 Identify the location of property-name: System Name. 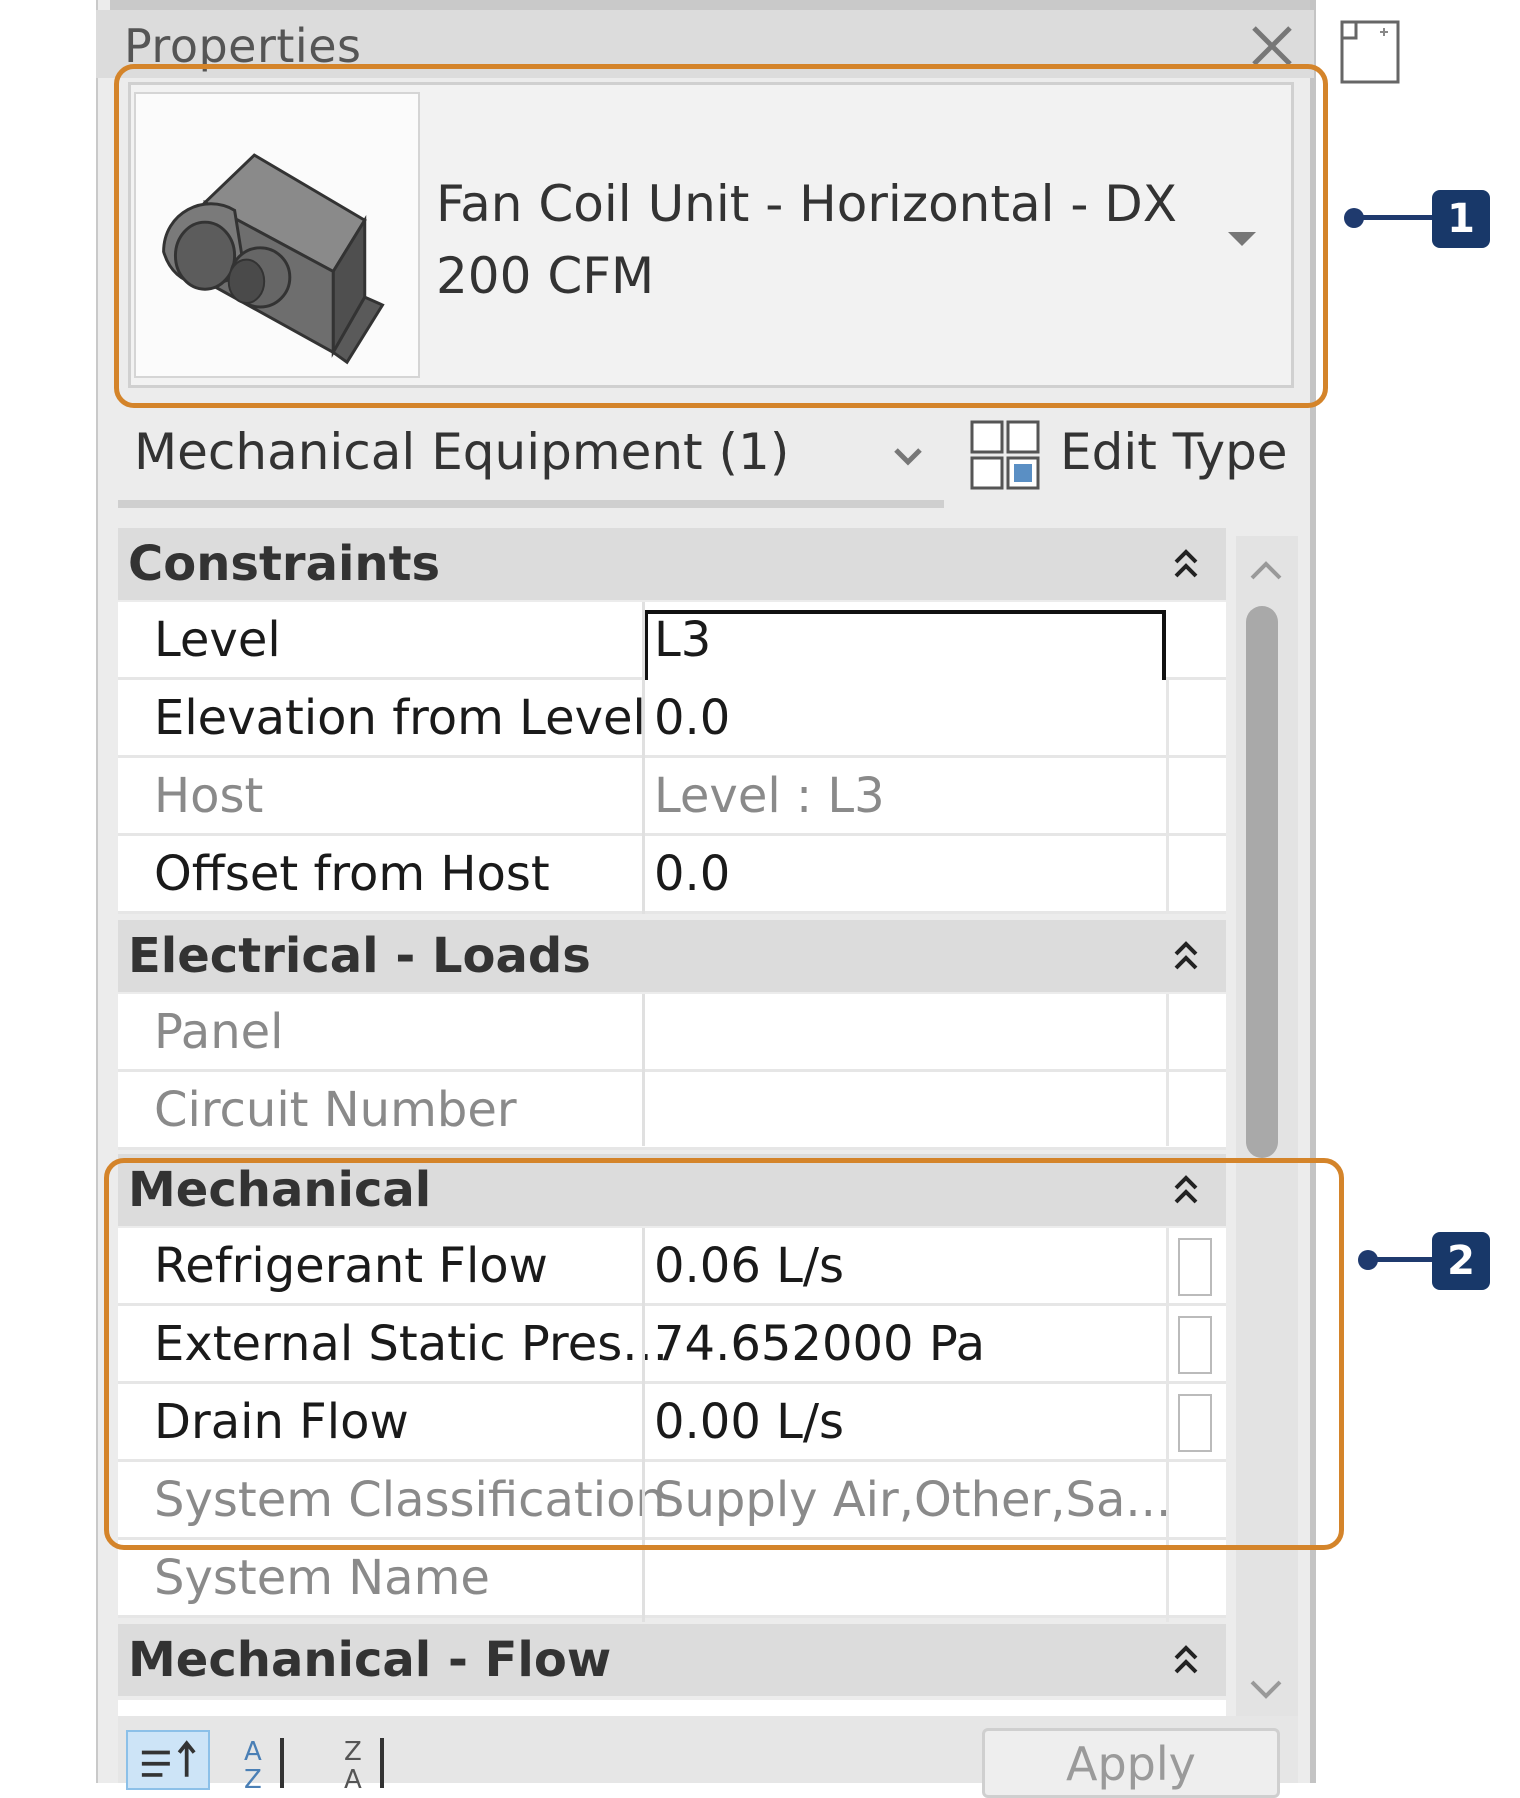
(322, 1578).